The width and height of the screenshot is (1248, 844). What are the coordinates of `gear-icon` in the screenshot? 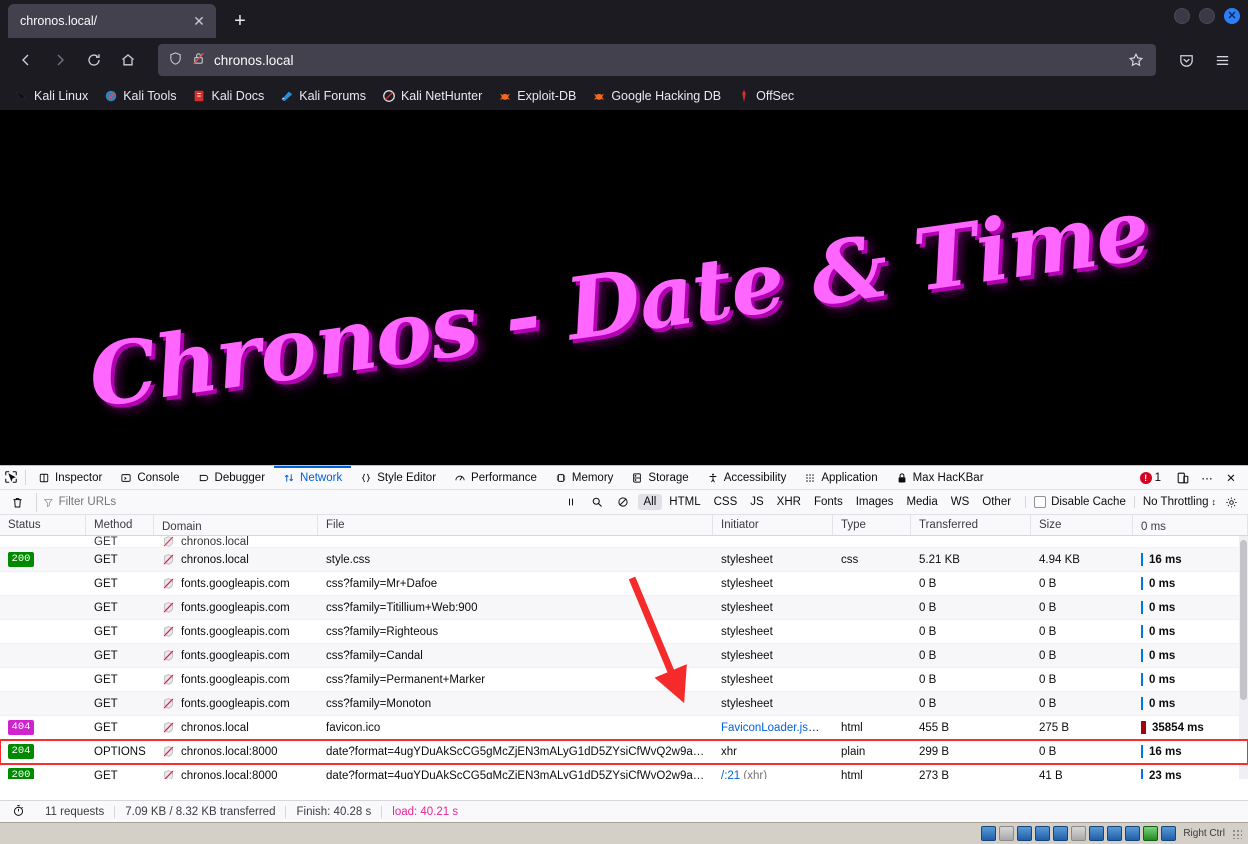 It's located at (1231, 502).